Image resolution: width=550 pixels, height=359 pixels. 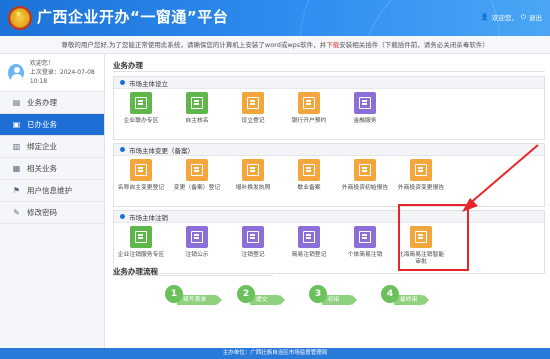 I want to click on tile-cancel-register: 注销登记, so click(x=253, y=242).